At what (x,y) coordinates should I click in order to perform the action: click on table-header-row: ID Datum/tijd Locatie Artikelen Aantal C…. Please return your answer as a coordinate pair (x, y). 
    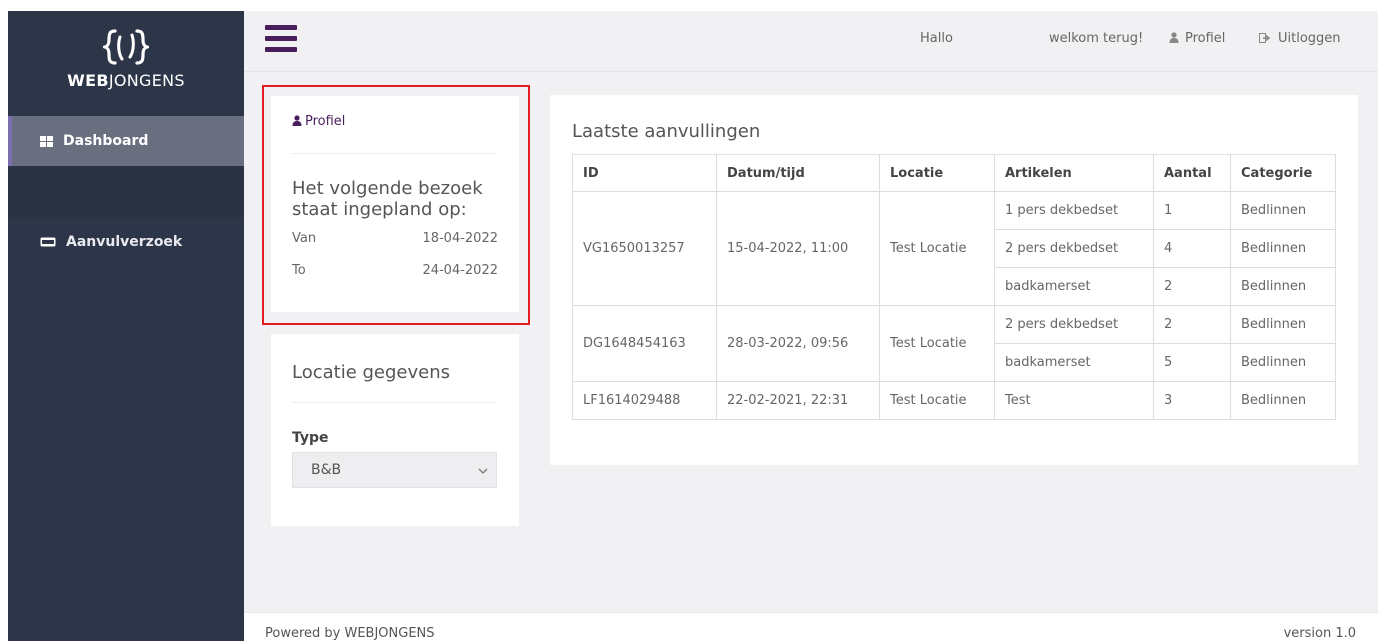
    Looking at the image, I should click on (954, 173).